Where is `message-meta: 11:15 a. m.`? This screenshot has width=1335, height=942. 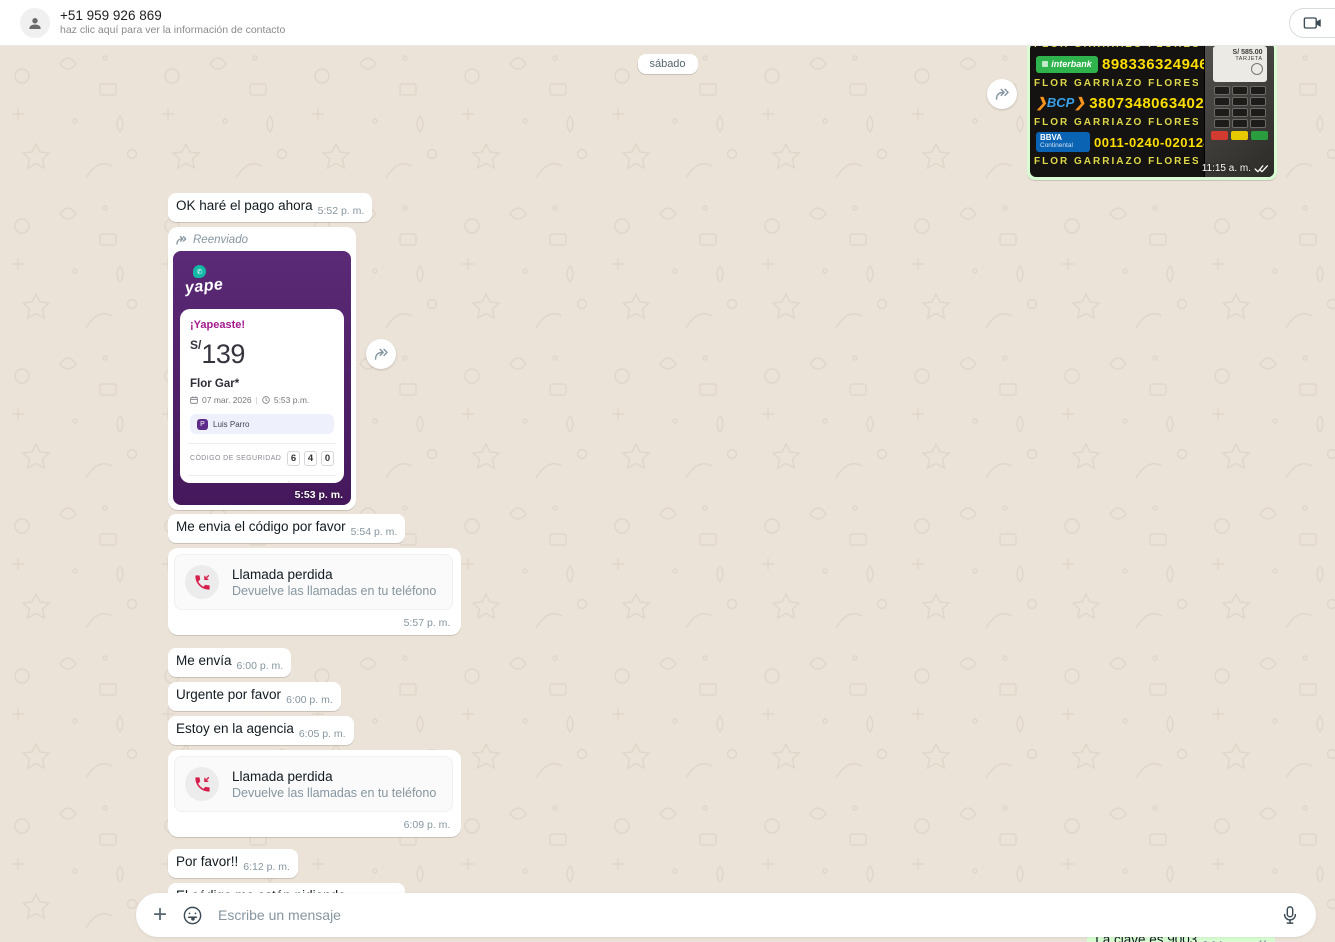
message-meta: 11:15 a. m. is located at coordinates (1235, 168).